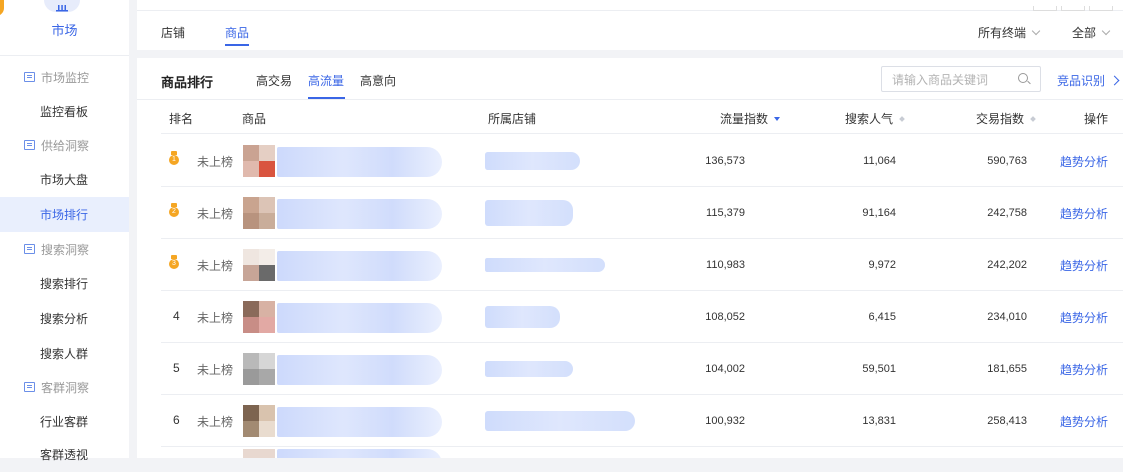  What do you see at coordinates (64, 318) in the screenshot?
I see `sidebar-item-search-analysis: 搜索分析` at bounding box center [64, 318].